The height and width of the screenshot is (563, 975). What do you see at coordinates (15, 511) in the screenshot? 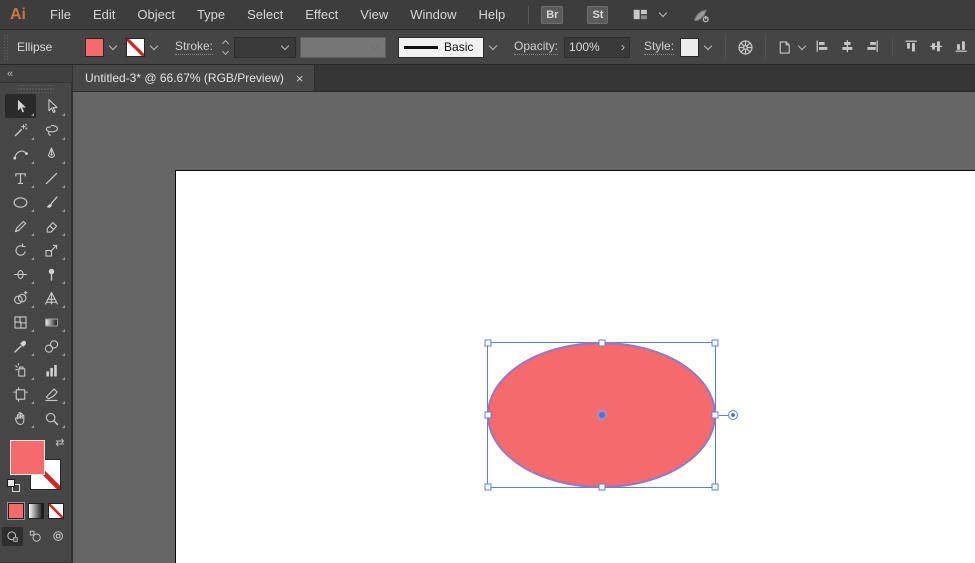
I see `color-button` at bounding box center [15, 511].